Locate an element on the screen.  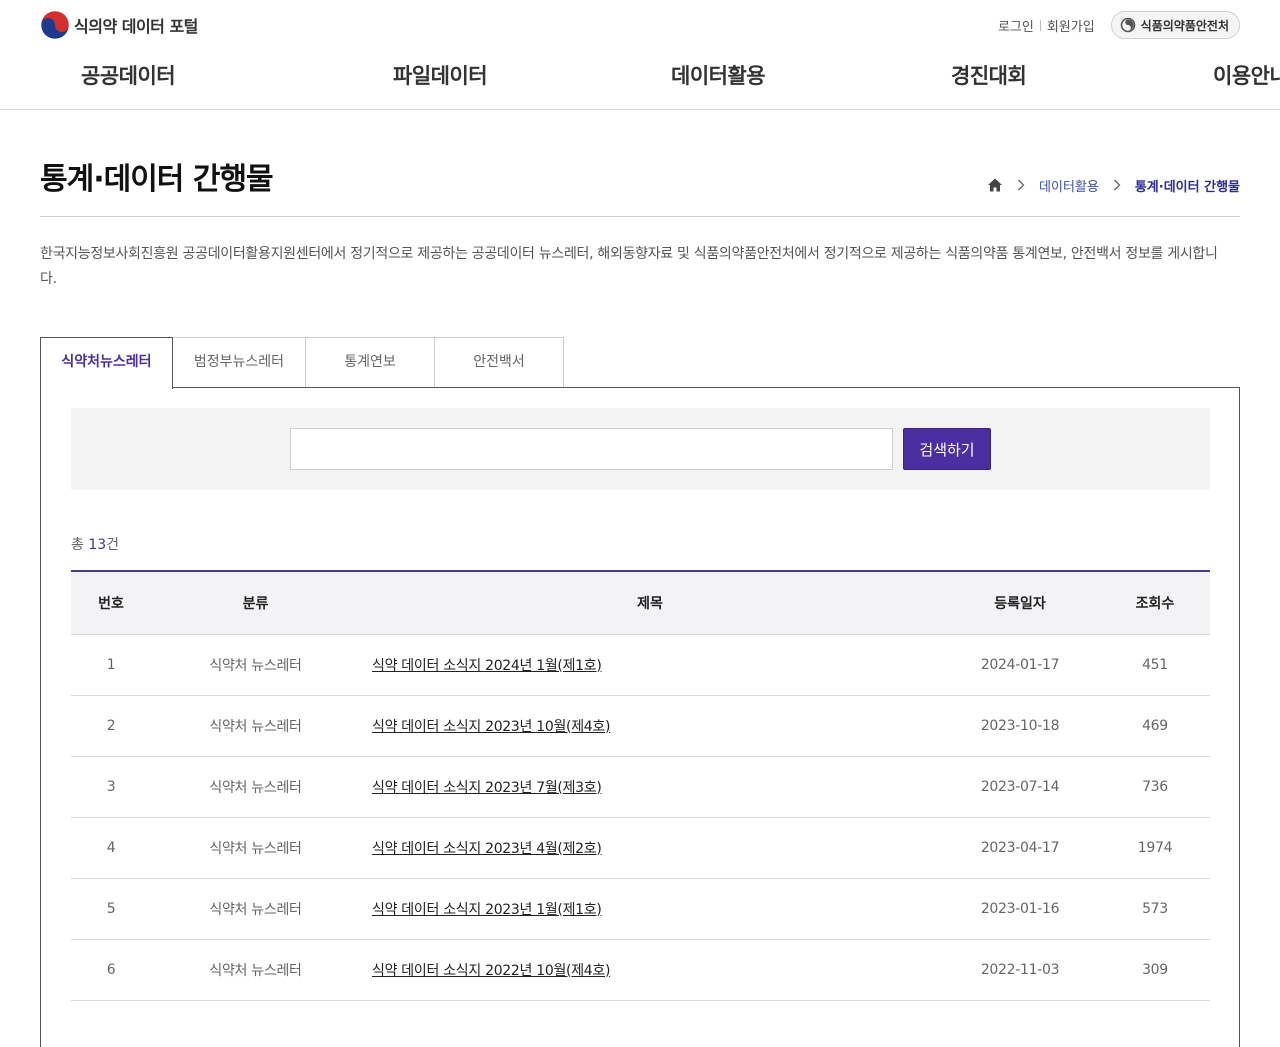
row-title-link: 식약 데이터 소식지 2023년 7월(제3호) is located at coordinates (487, 788).